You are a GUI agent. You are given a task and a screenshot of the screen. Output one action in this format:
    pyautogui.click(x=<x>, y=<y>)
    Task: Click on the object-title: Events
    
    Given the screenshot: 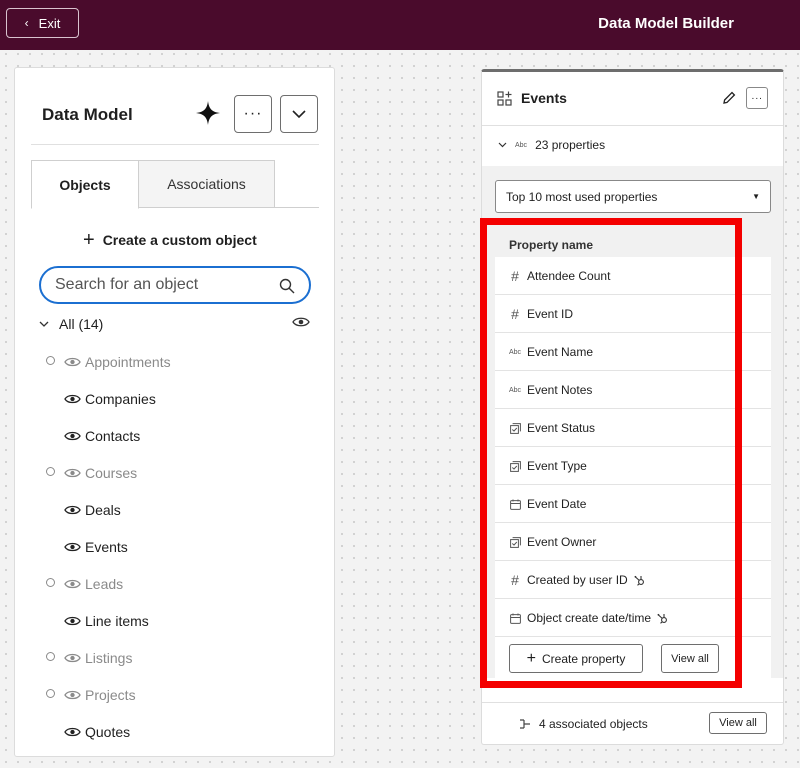 What is the action you would take?
    pyautogui.click(x=544, y=98)
    